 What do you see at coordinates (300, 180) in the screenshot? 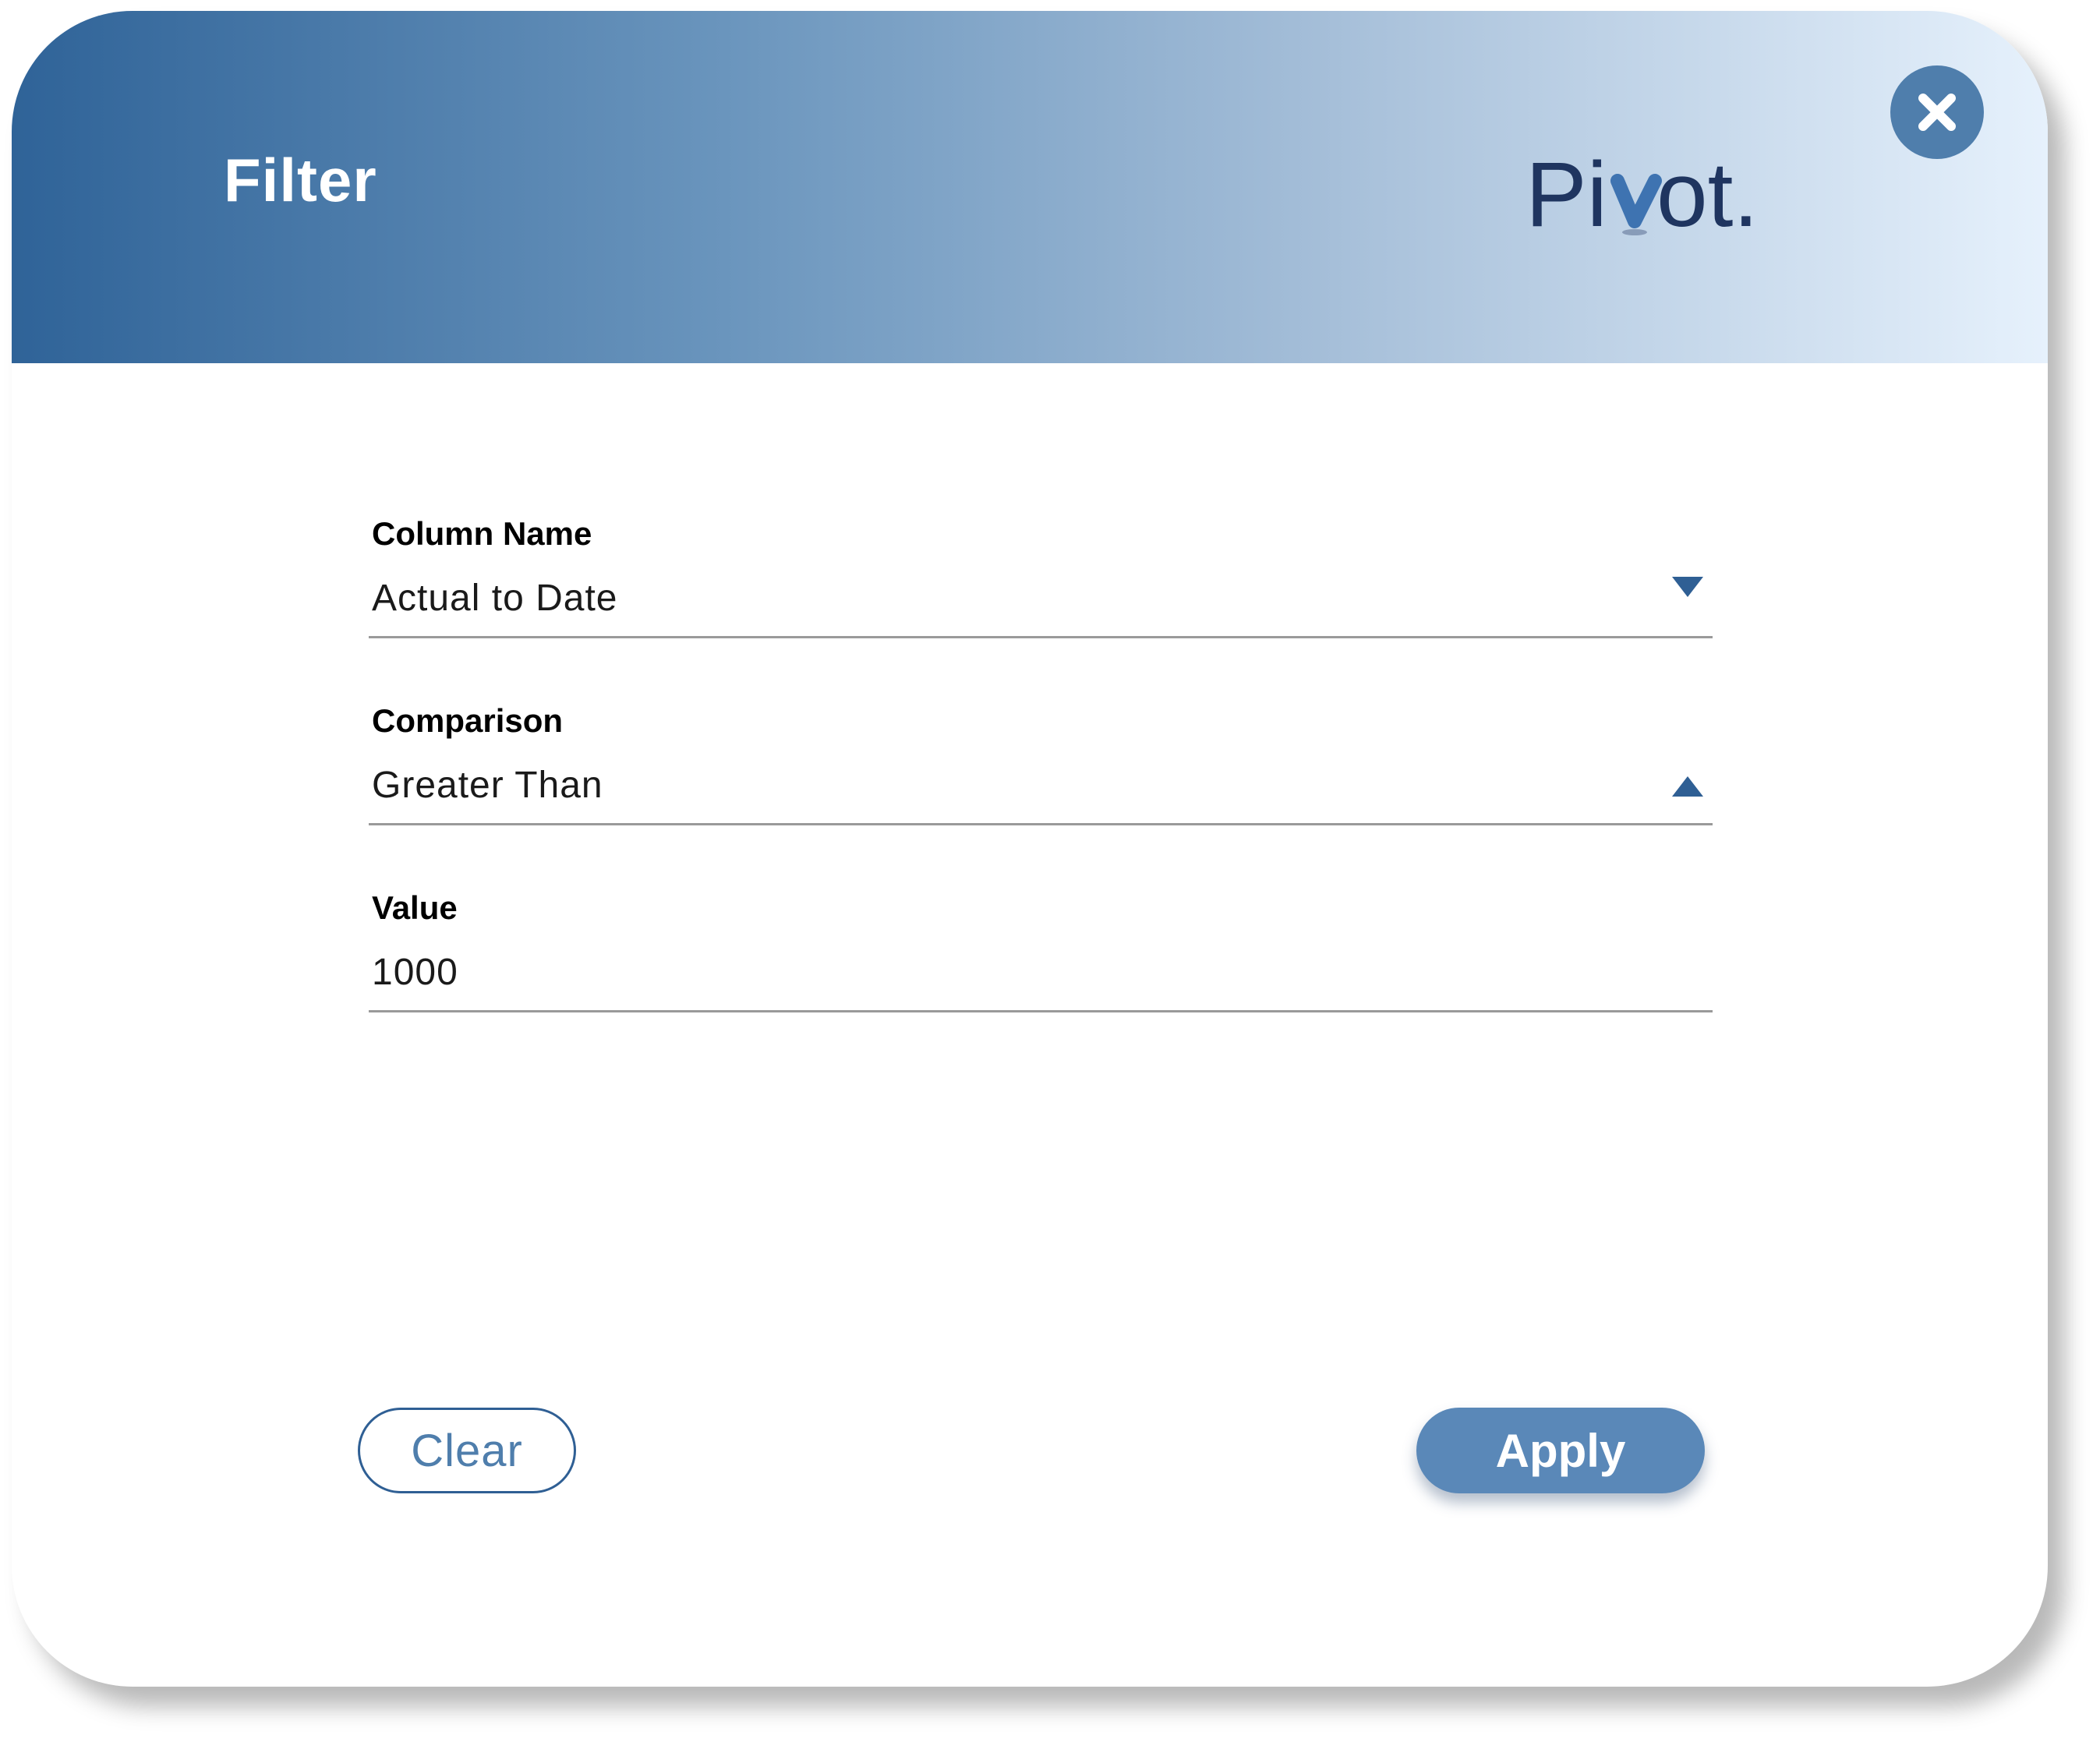
I see `dialog-title: Filter` at bounding box center [300, 180].